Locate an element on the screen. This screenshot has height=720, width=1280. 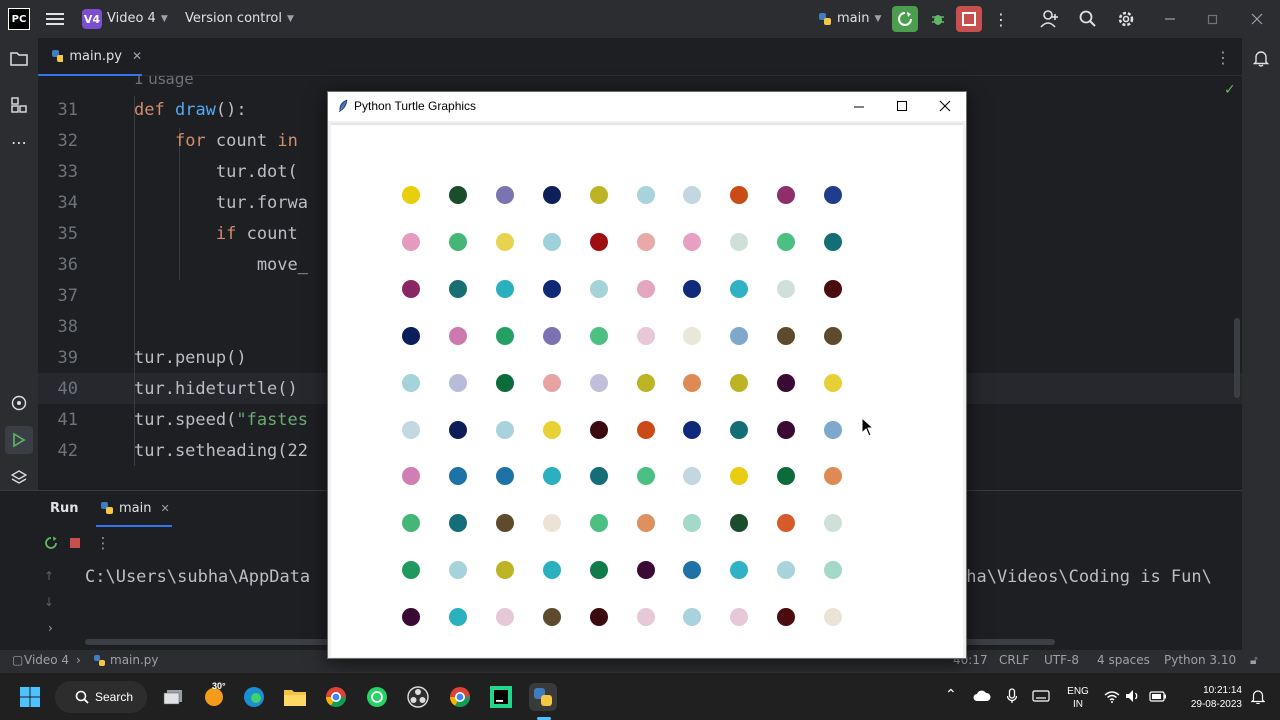
pycharm-taskbar-icon is located at coordinates (501, 697).